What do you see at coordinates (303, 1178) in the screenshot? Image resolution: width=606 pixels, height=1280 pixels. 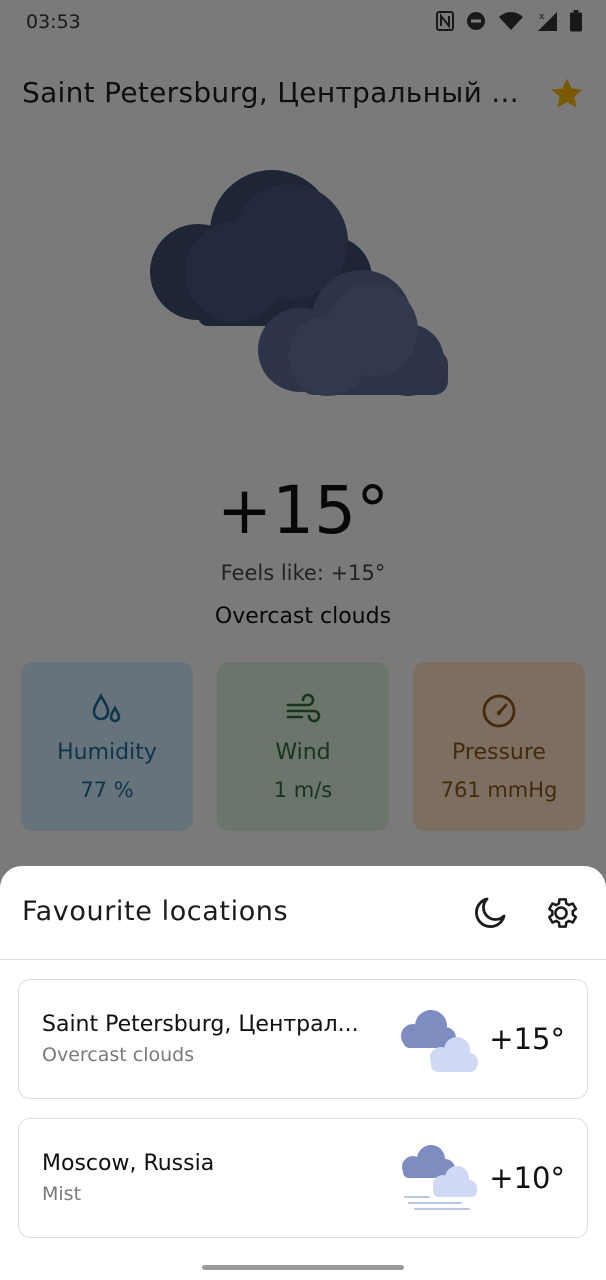 I see `favourite-location-item: Moscow, Russia Mist +10°` at bounding box center [303, 1178].